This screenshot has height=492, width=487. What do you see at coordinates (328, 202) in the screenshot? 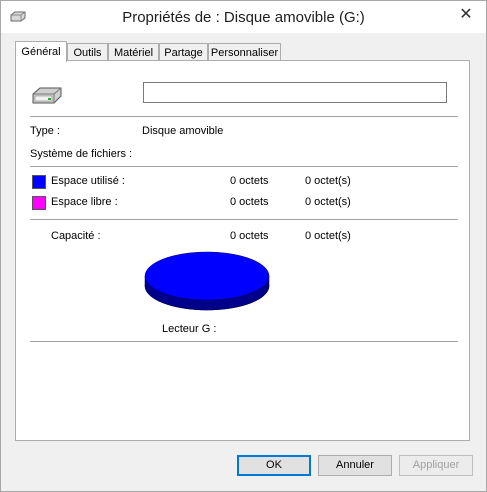
I see `free-space-size: 0 octet(s)` at bounding box center [328, 202].